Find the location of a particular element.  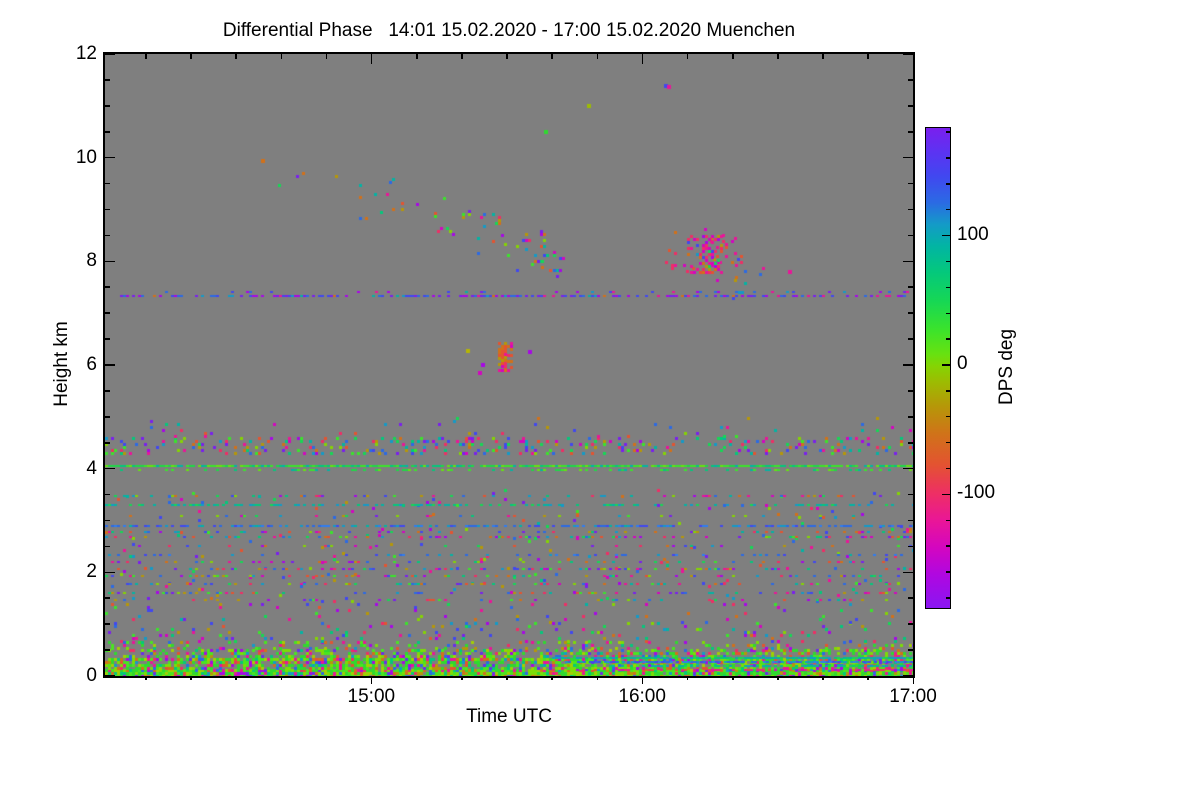

colorbar-title: DPS deg is located at coordinates (1006, 367).